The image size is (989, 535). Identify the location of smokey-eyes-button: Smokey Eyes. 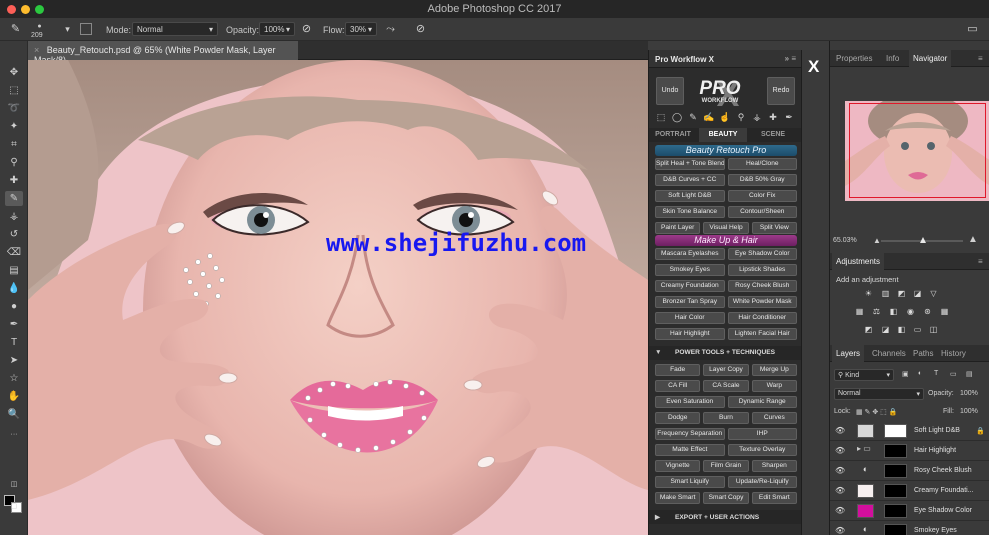
(690, 270).